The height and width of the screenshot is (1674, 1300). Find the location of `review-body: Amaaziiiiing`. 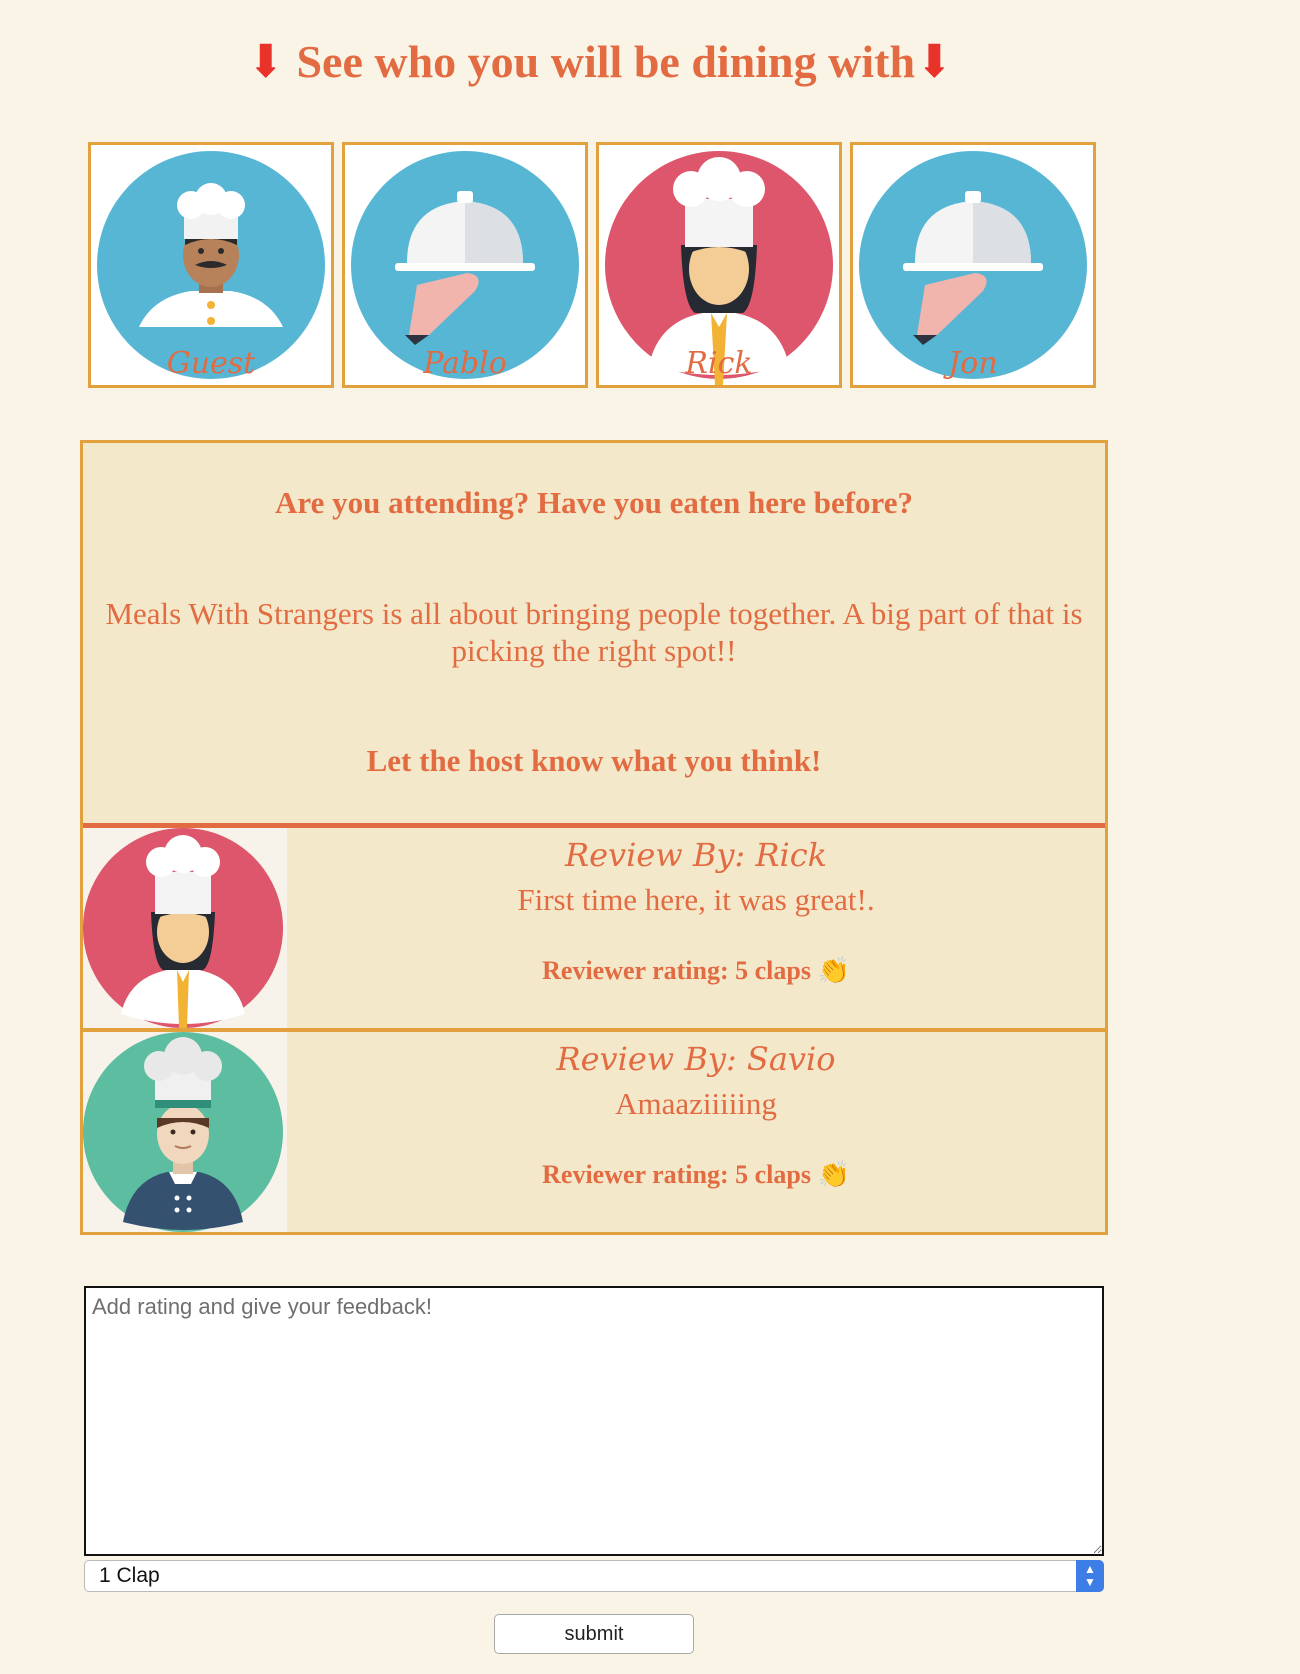

review-body: Amaaziiiiing is located at coordinates (696, 1103).